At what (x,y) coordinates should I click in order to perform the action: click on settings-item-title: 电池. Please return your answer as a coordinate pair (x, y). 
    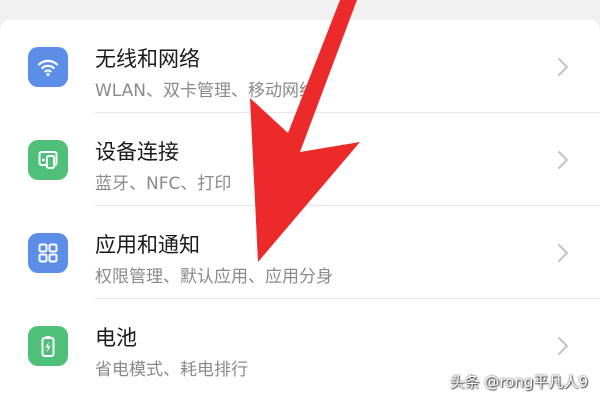
    Looking at the image, I should click on (116, 338).